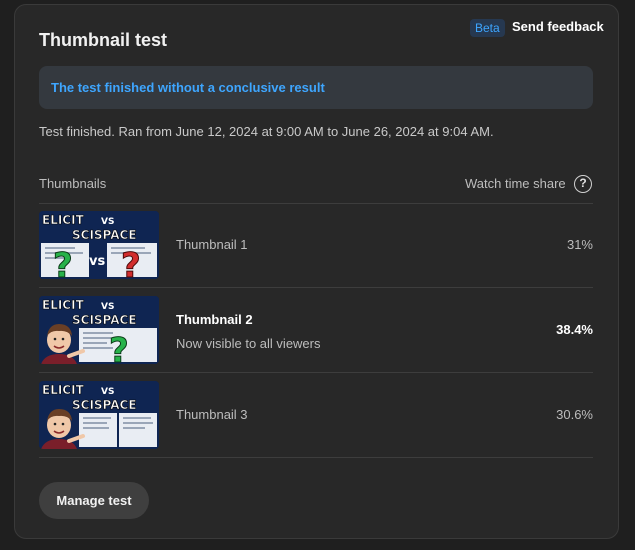 The width and height of the screenshot is (635, 550). I want to click on send-feedback-link: Send feedback, so click(558, 26).